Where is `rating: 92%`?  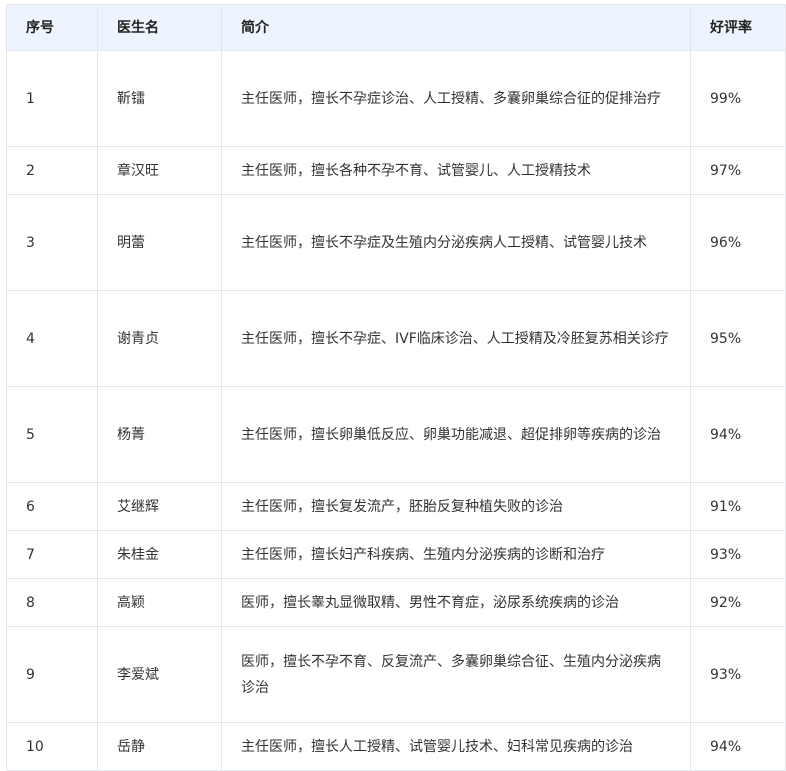
rating: 92% is located at coordinates (738, 602).